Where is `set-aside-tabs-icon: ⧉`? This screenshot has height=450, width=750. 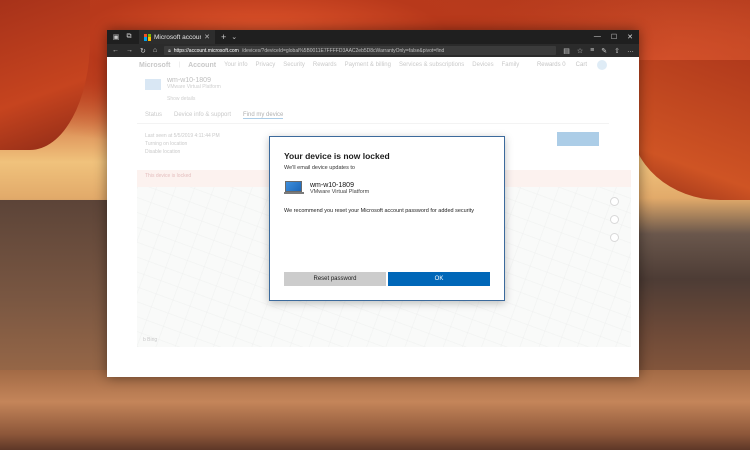
set-aside-tabs-icon: ⧉ is located at coordinates (129, 37).